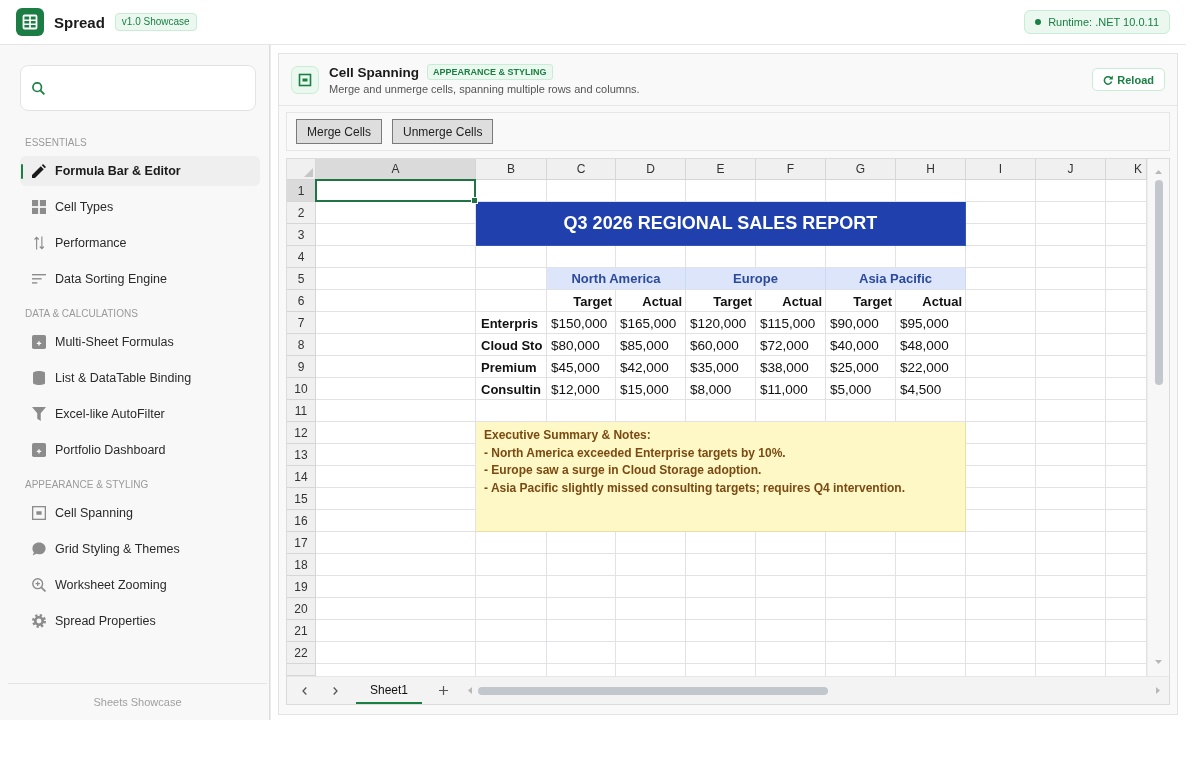 This screenshot has height=760, width=1200. What do you see at coordinates (511, 323) in the screenshot?
I see `row-label: Enterpris` at bounding box center [511, 323].